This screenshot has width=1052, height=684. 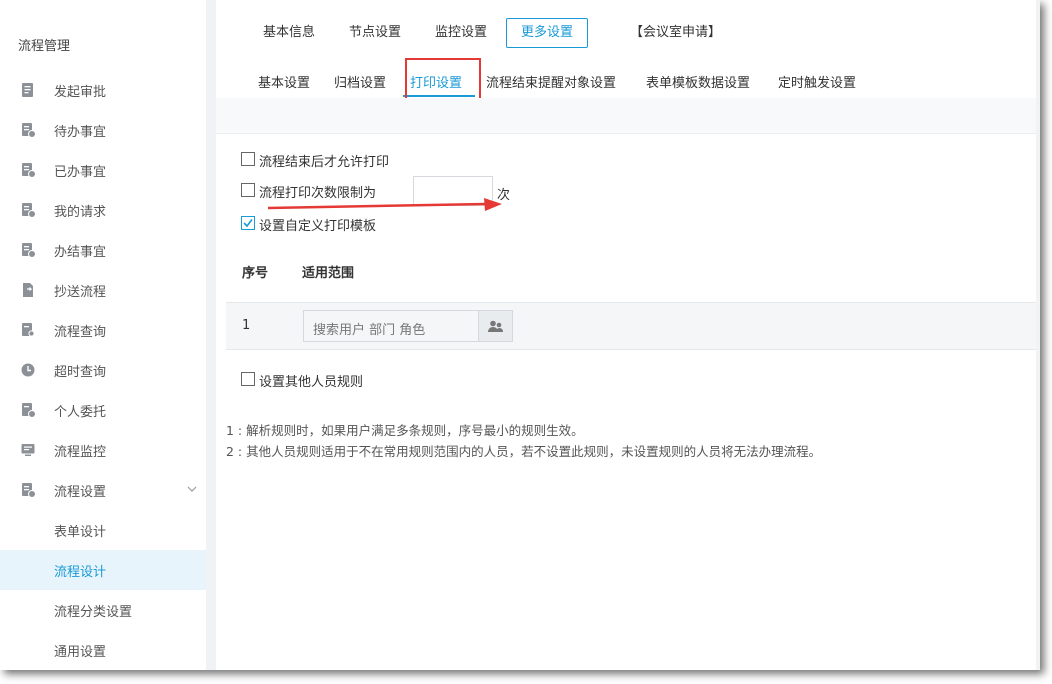 What do you see at coordinates (28, 330) in the screenshot?
I see `doc-search-icon` at bounding box center [28, 330].